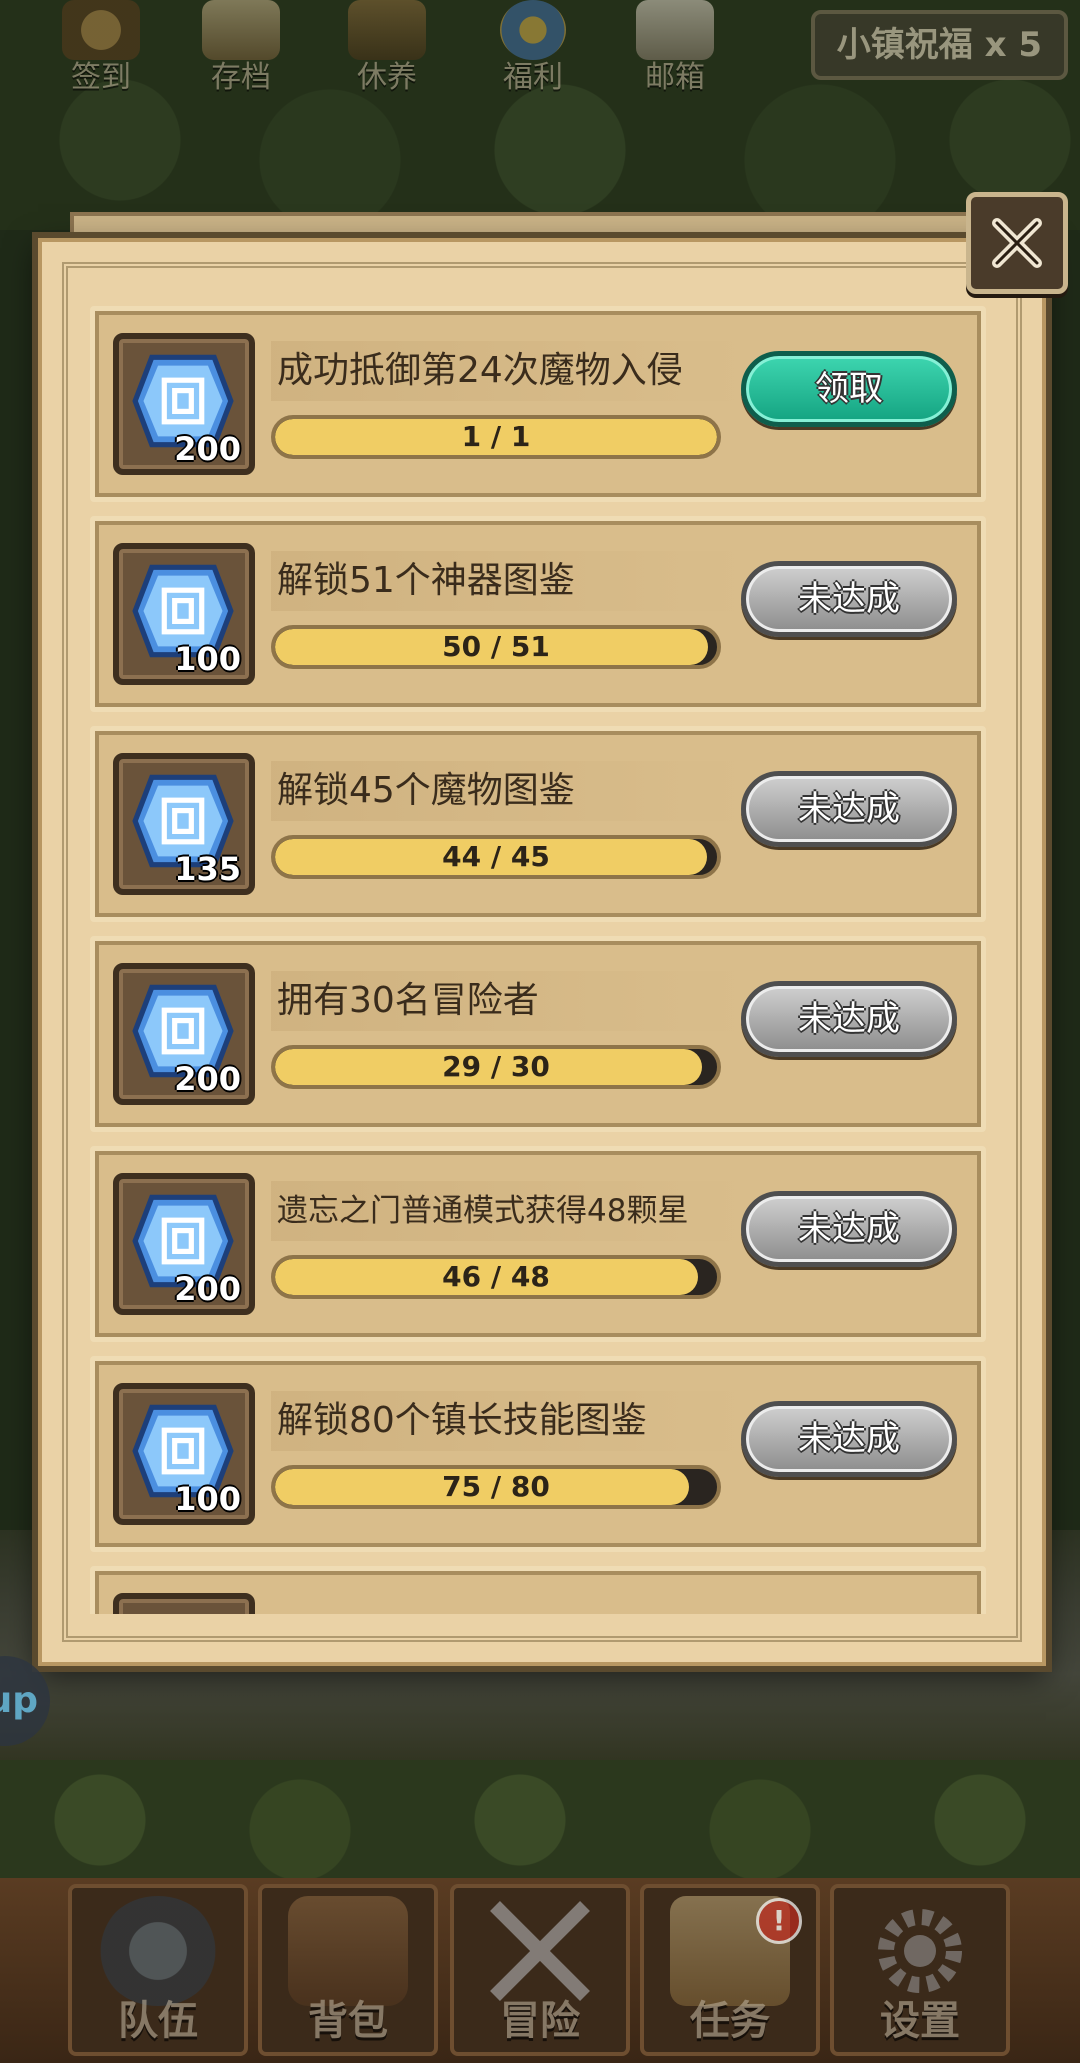  What do you see at coordinates (387, 30) in the screenshot?
I see `rest-icon` at bounding box center [387, 30].